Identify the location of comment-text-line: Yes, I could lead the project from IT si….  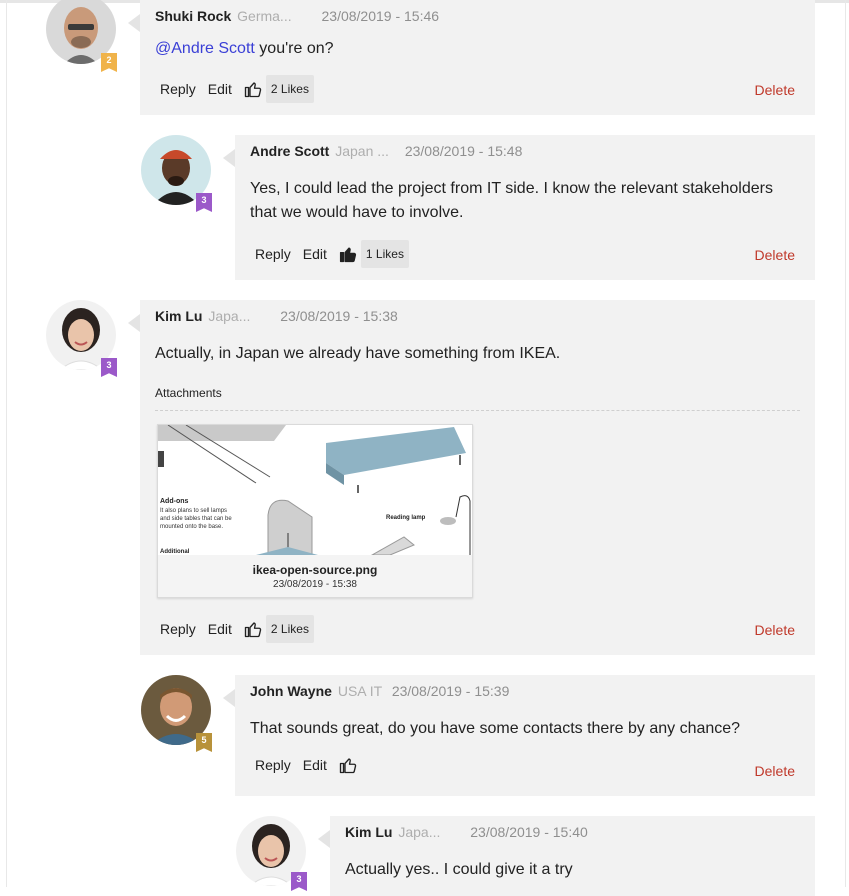
(511, 188).